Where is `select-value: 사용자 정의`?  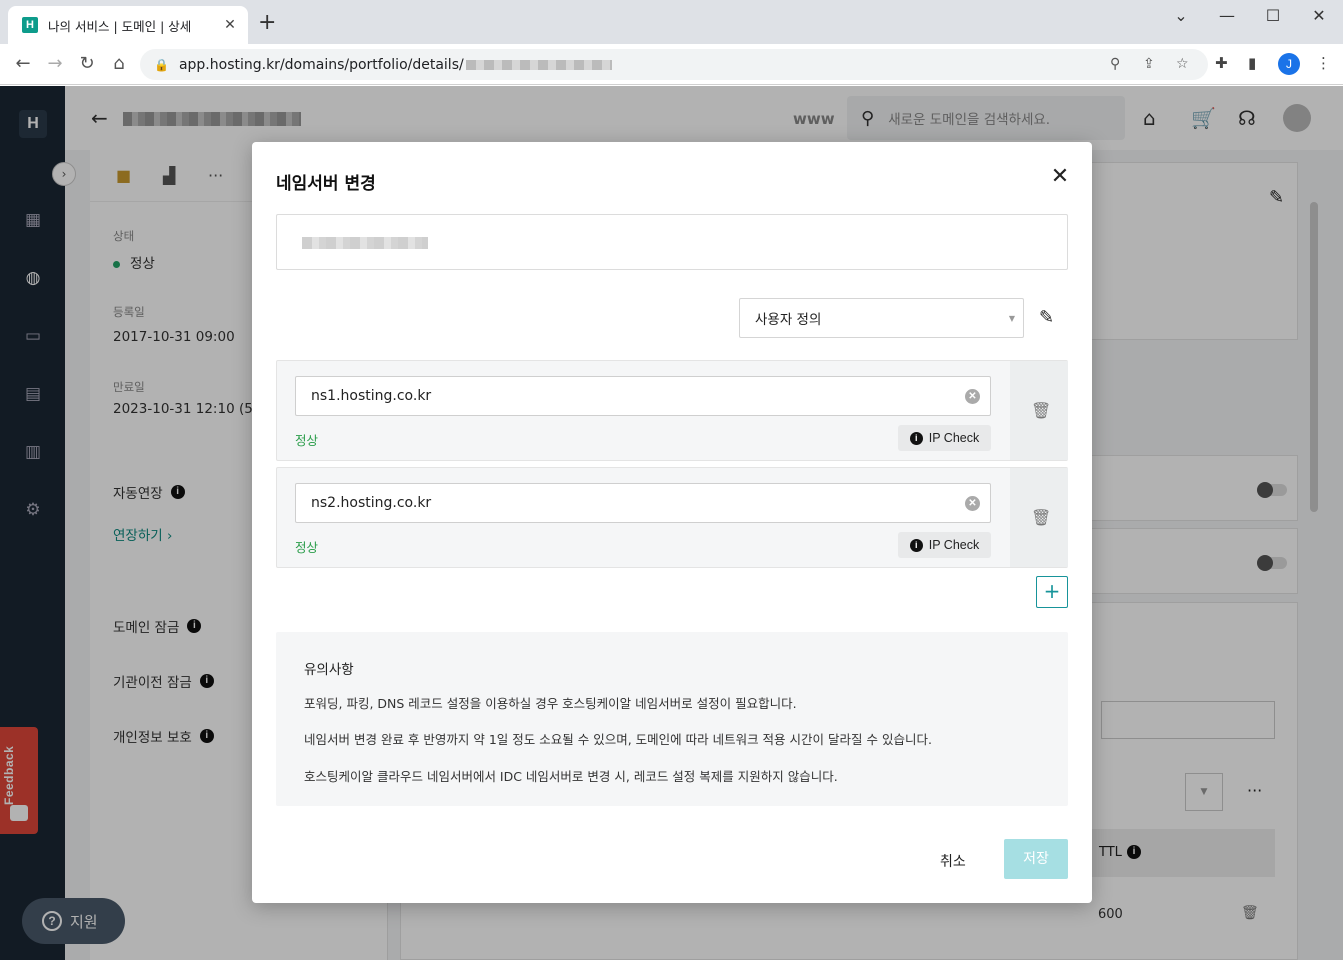 select-value: 사용자 정의 is located at coordinates (788, 320).